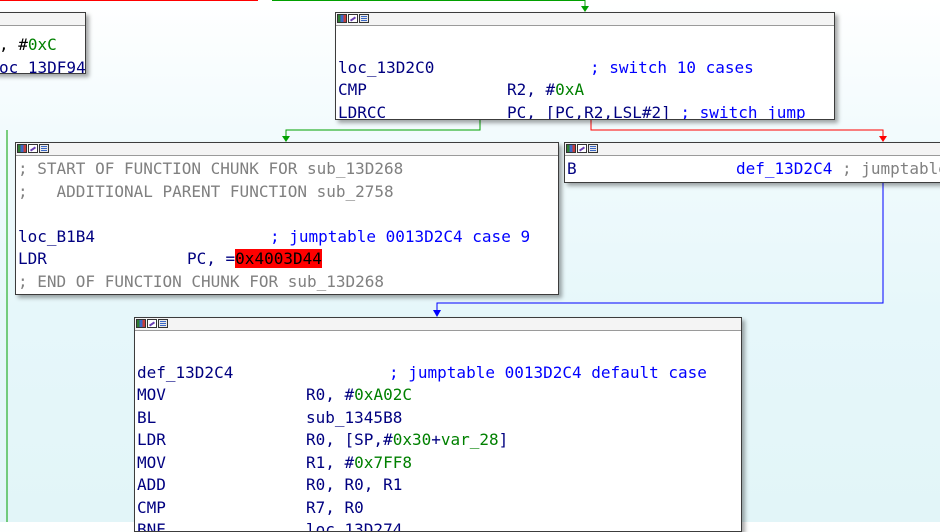  Describe the element at coordinates (469, 439) in the screenshot. I see `stack-variable: var_28` at that location.